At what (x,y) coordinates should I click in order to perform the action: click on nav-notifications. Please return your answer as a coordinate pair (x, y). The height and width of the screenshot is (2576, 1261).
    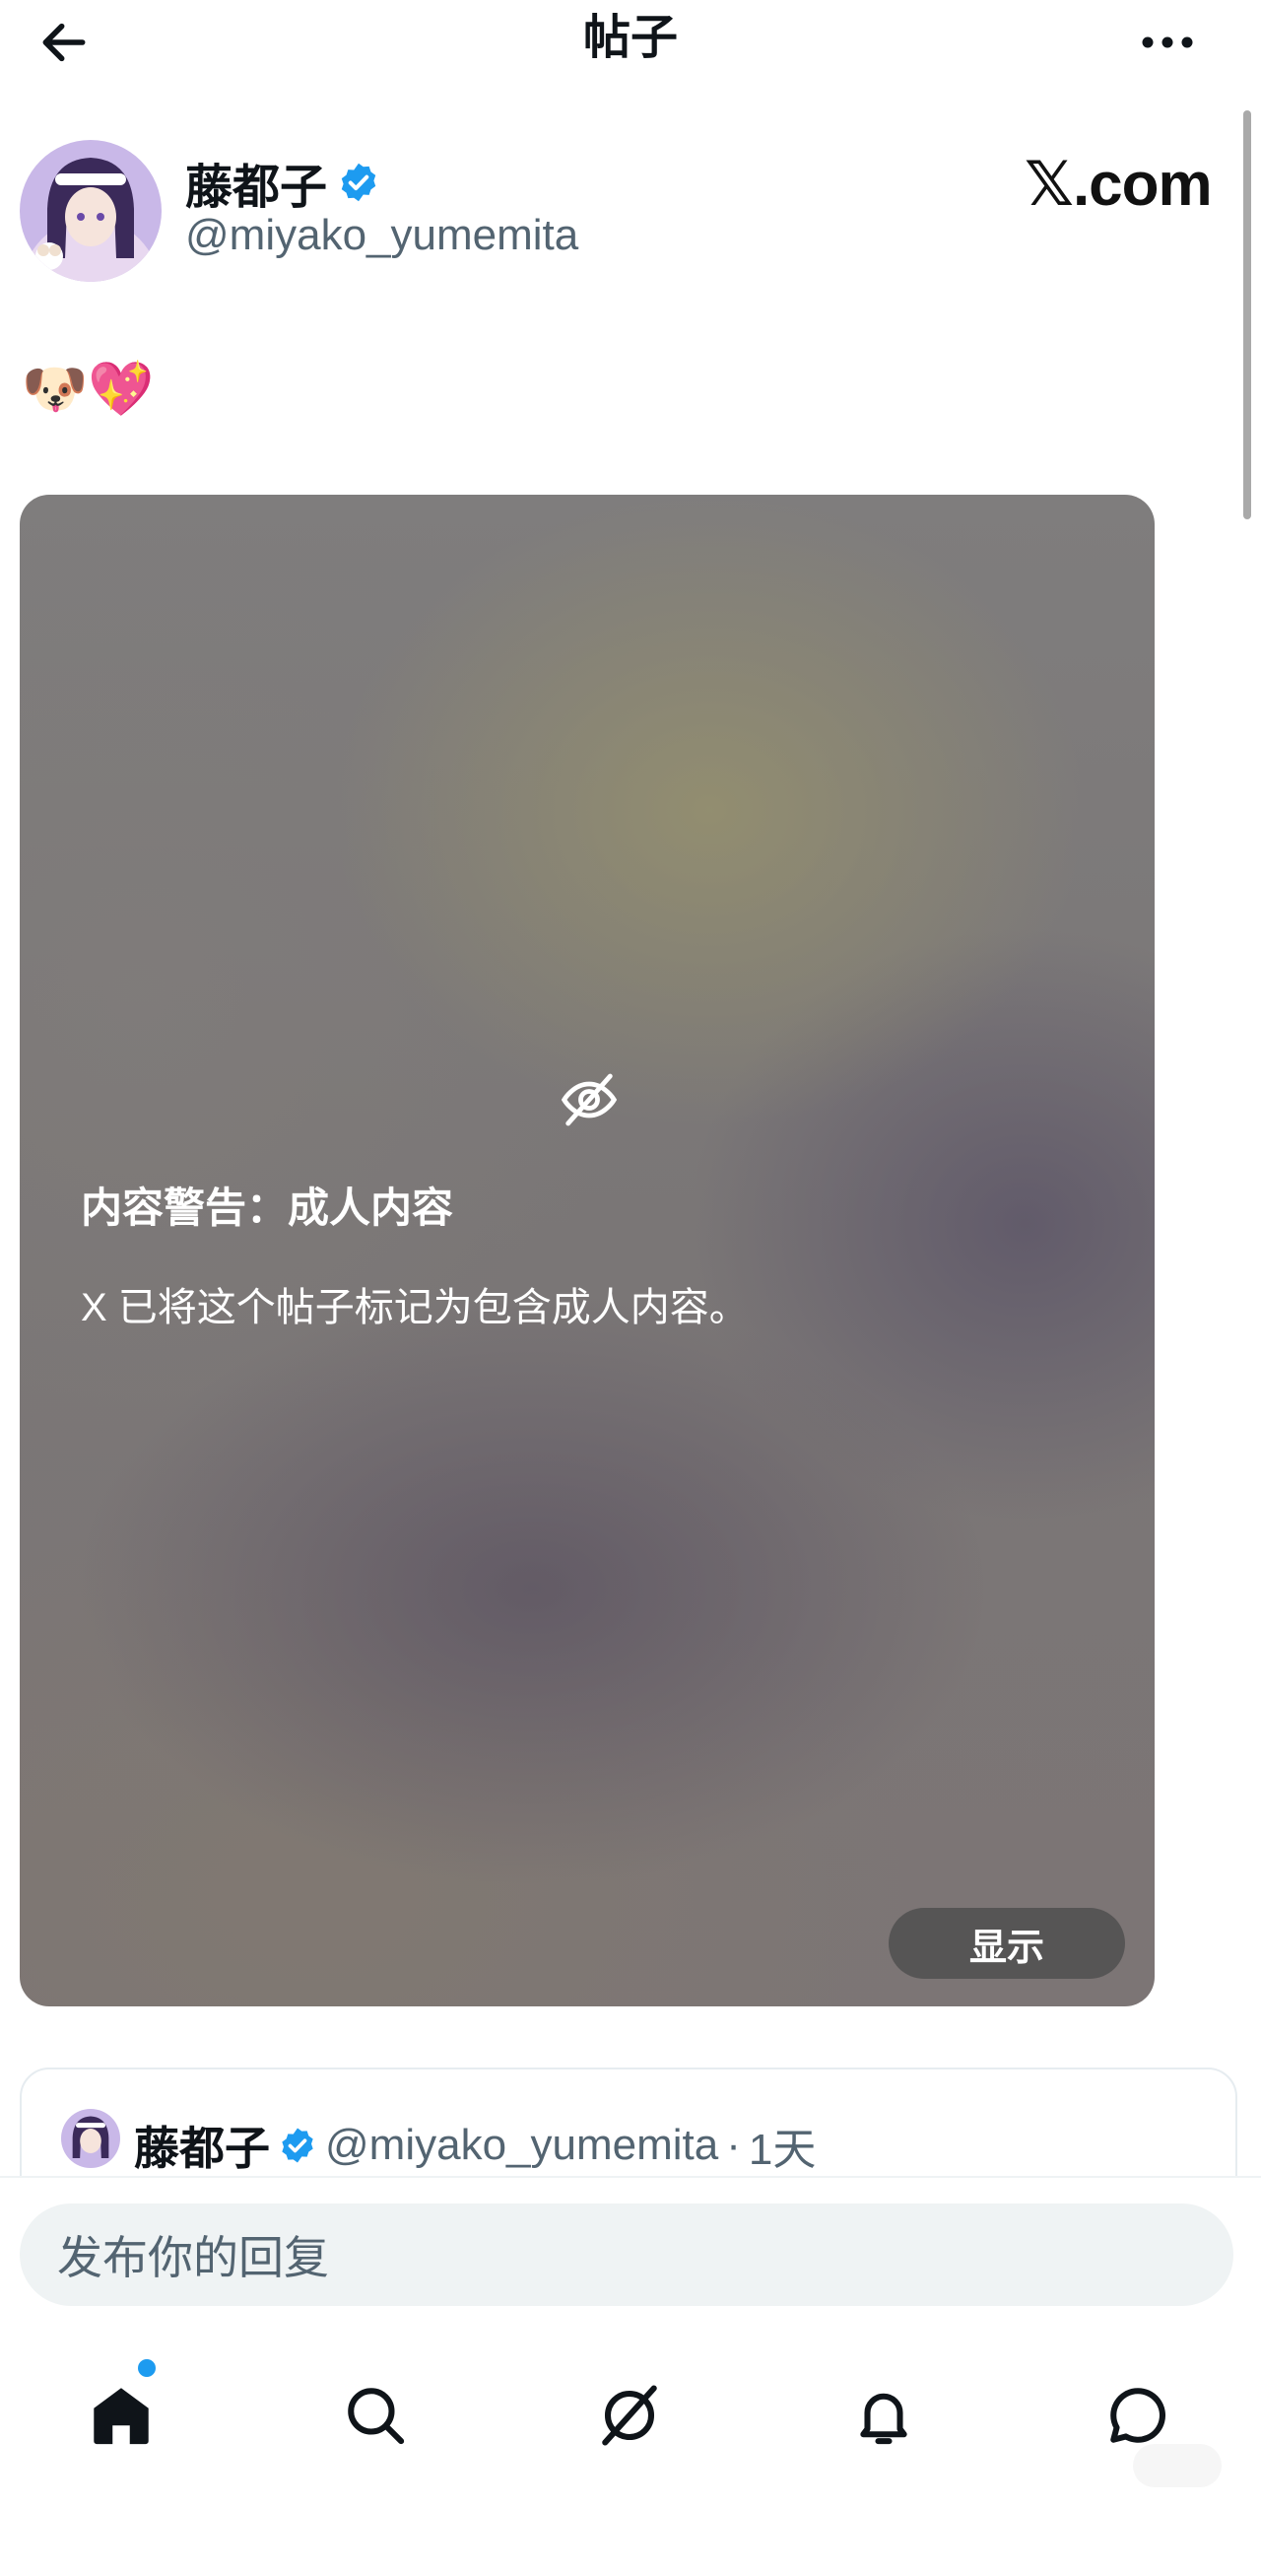
    Looking at the image, I should click on (884, 2415).